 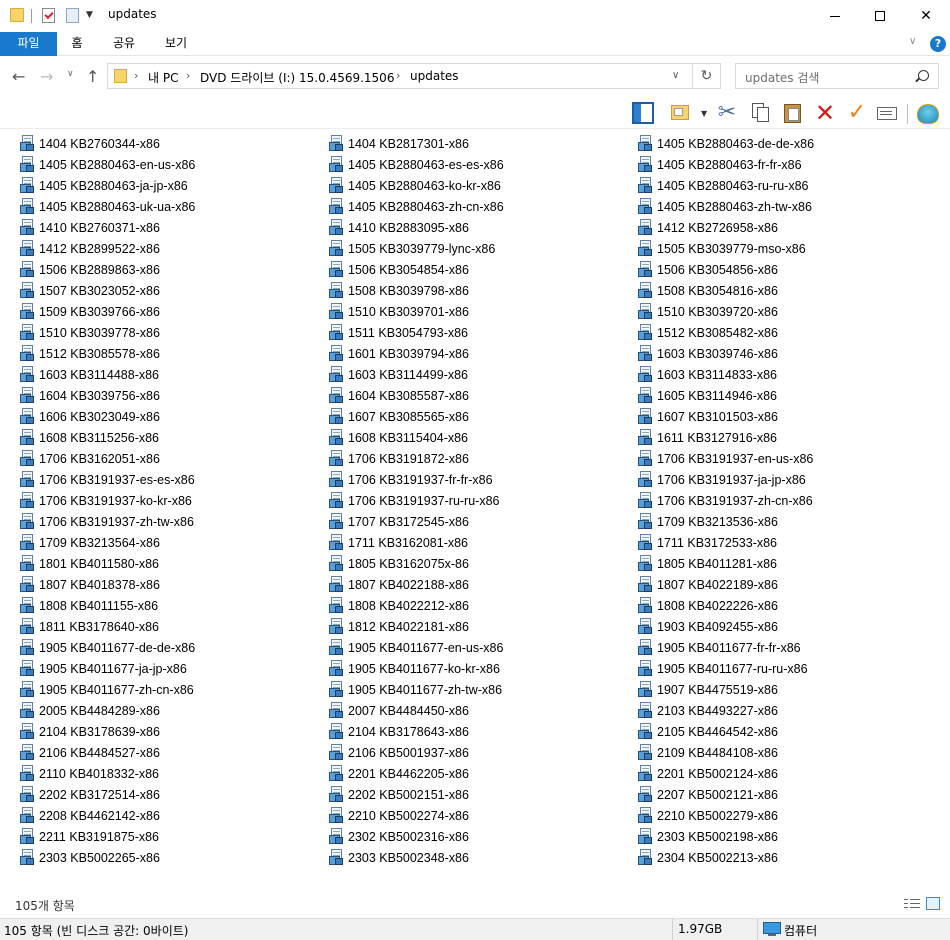 I want to click on navigation-pane-icon, so click(x=643, y=113).